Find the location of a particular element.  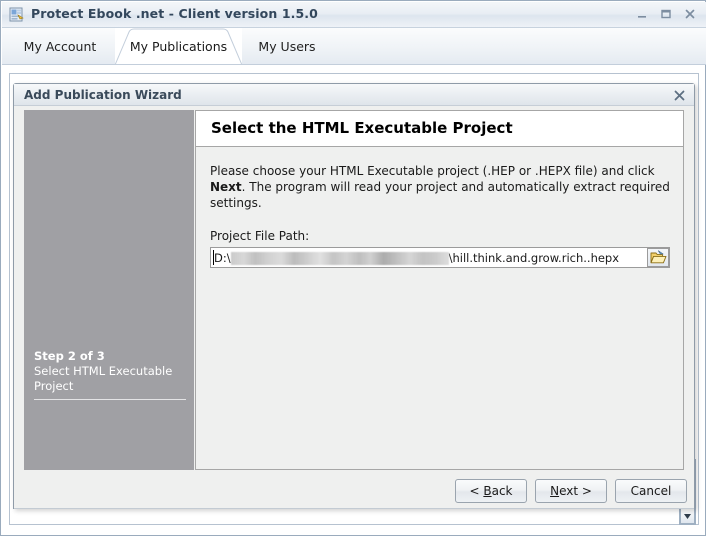

maximize-icon is located at coordinates (666, 14).